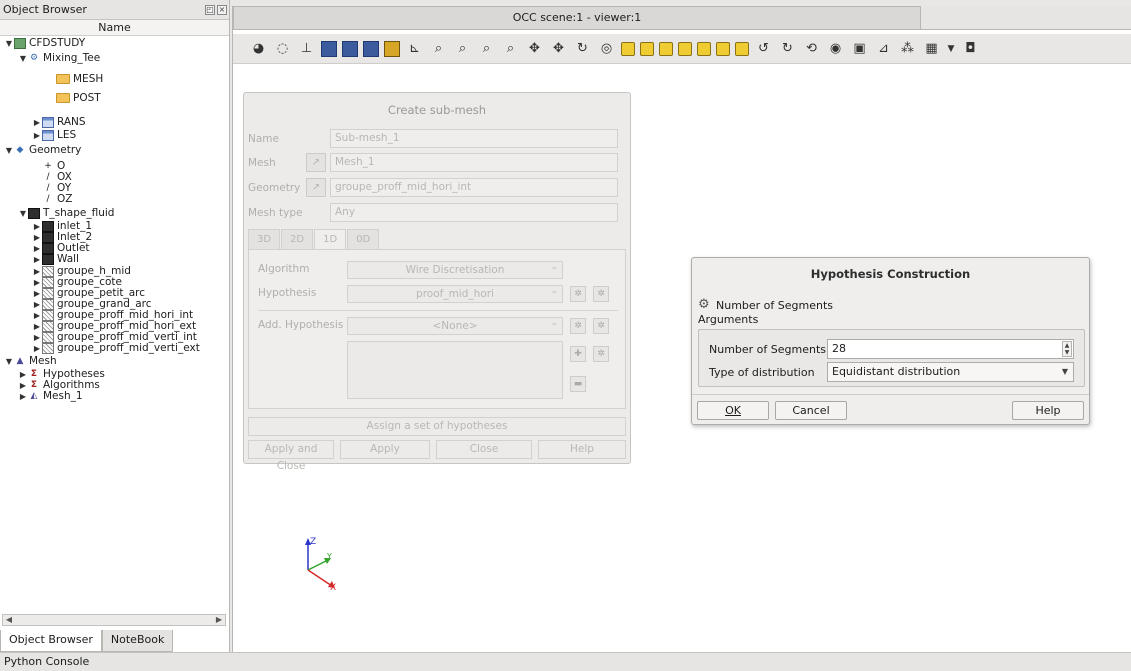 The width and height of the screenshot is (1131, 671). I want to click on reset-icon: ⟲, so click(811, 48).